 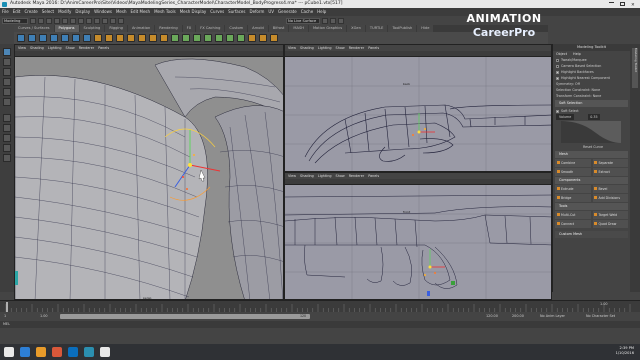 What do you see at coordinates (303, 20) in the screenshot?
I see `live-surface-field: No Live Surface` at bounding box center [303, 20].